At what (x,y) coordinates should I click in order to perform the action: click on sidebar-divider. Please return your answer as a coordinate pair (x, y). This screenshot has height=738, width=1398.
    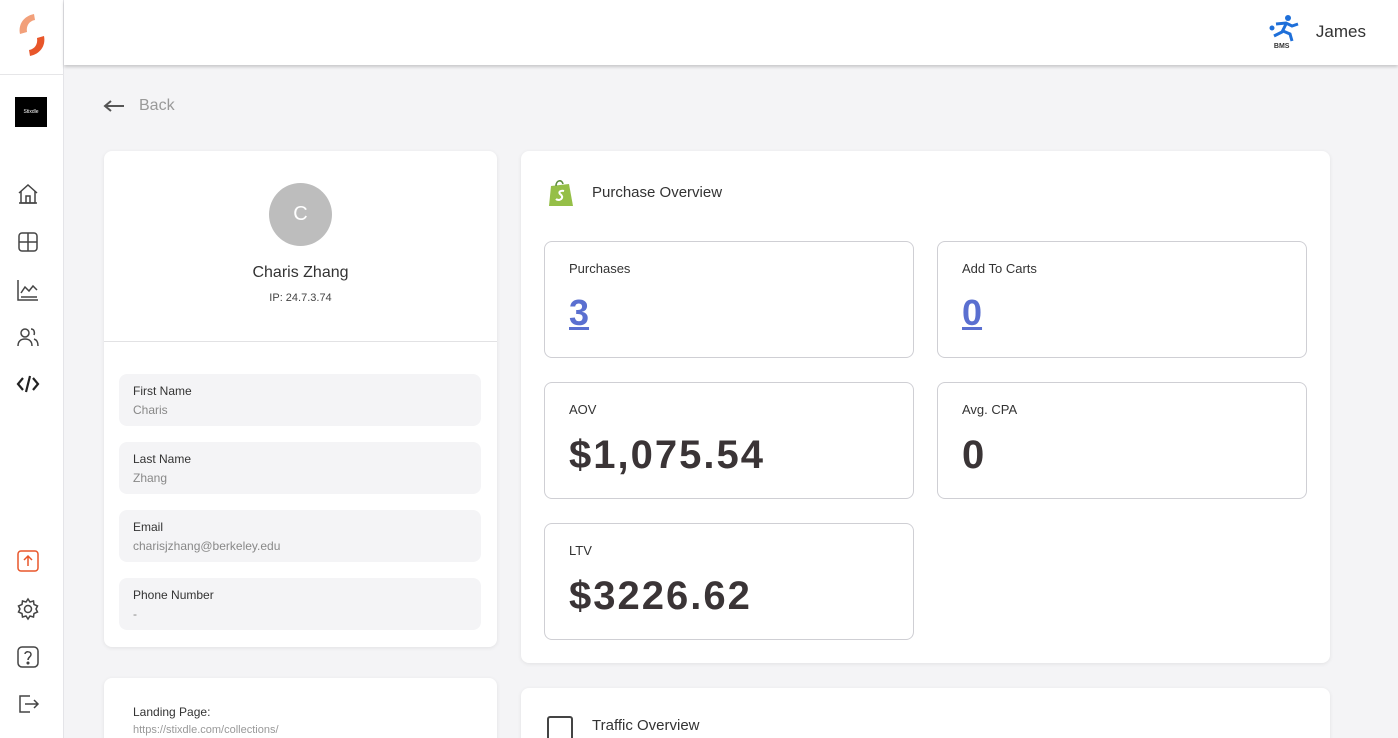
    Looking at the image, I should click on (32, 74).